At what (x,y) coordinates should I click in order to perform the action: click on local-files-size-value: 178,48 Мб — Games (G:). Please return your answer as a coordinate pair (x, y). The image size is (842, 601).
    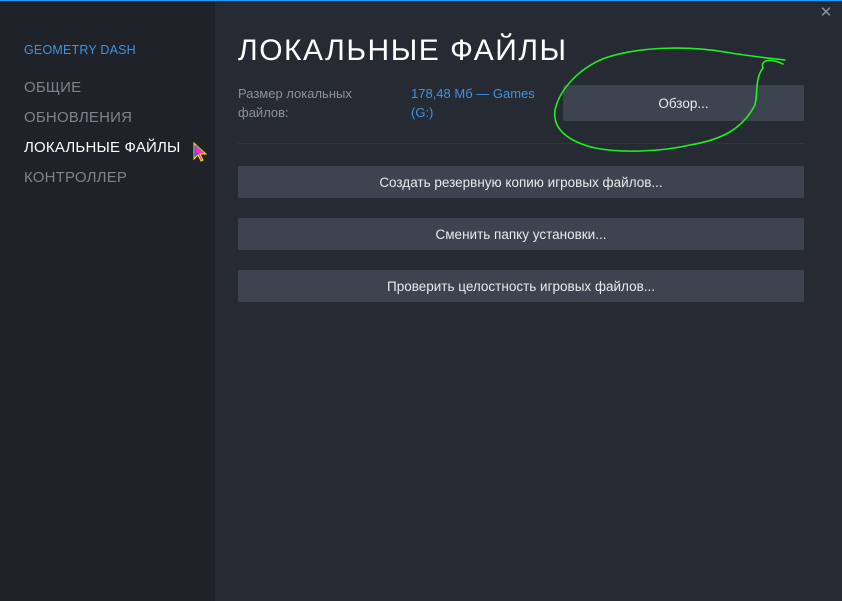
    Looking at the image, I should click on (473, 103).